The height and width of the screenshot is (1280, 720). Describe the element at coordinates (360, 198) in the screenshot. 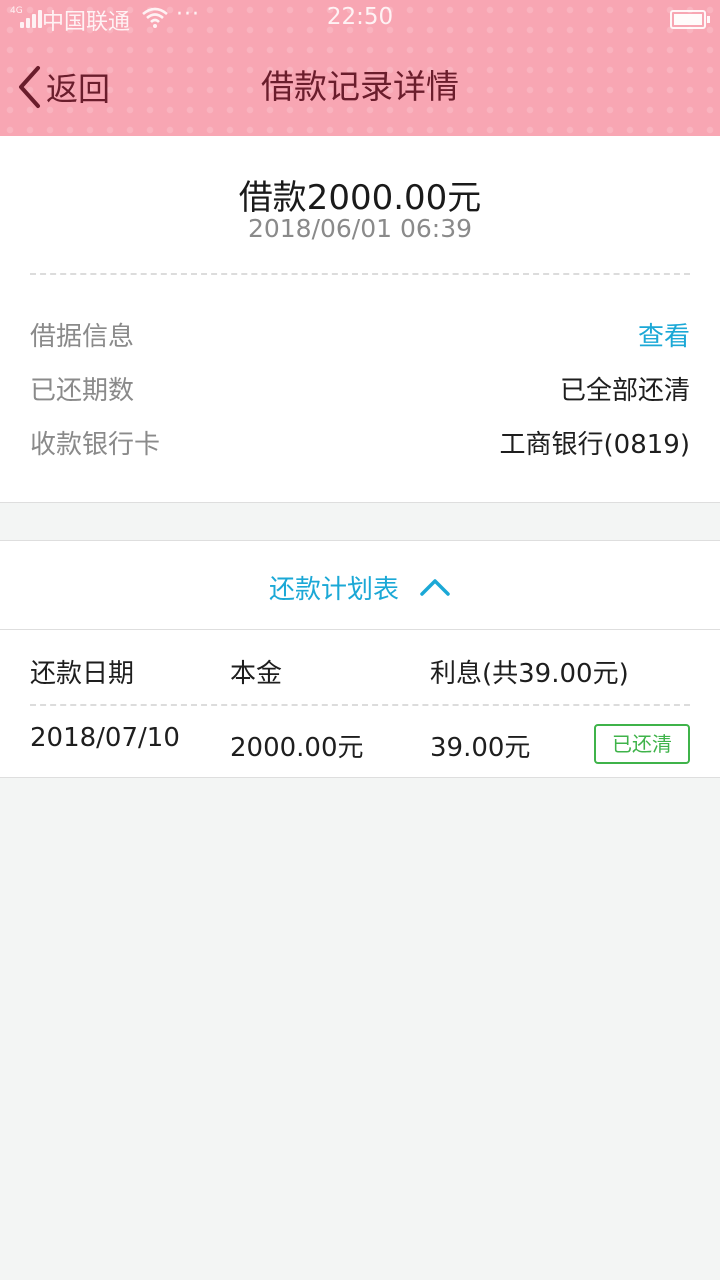

I see `loan-amount: 借款2000.00元` at that location.